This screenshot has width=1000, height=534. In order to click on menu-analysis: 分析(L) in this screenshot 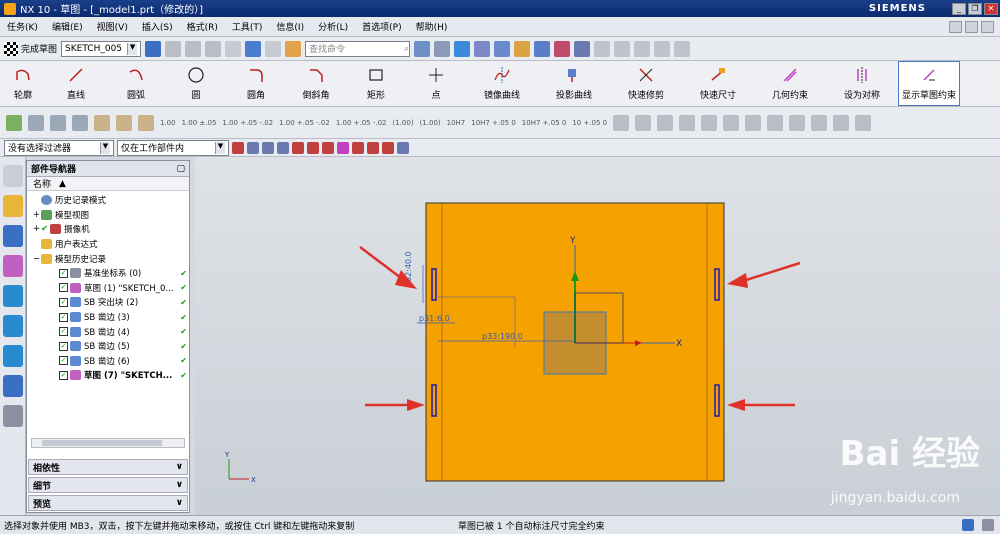, I will do `click(333, 26)`.